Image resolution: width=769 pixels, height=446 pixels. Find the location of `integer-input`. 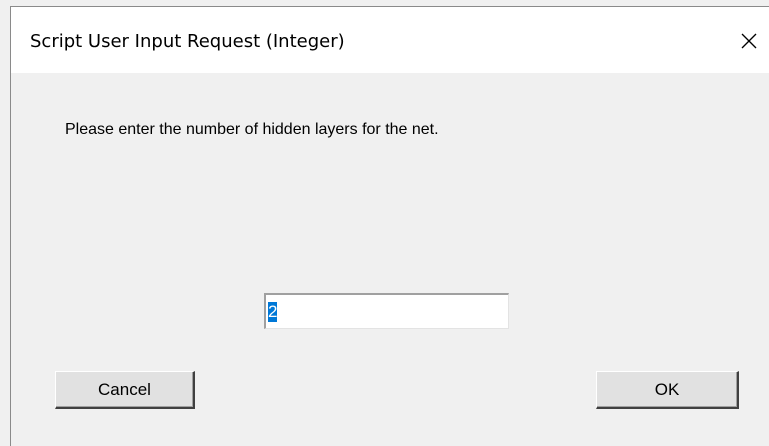

integer-input is located at coordinates (386, 311).